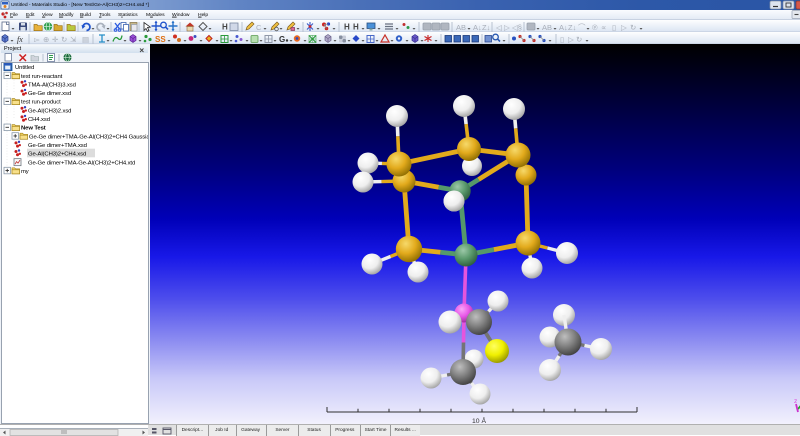  I want to click on svg-text: Ge-Ge dimer+TMA.xsd, so click(57, 146).